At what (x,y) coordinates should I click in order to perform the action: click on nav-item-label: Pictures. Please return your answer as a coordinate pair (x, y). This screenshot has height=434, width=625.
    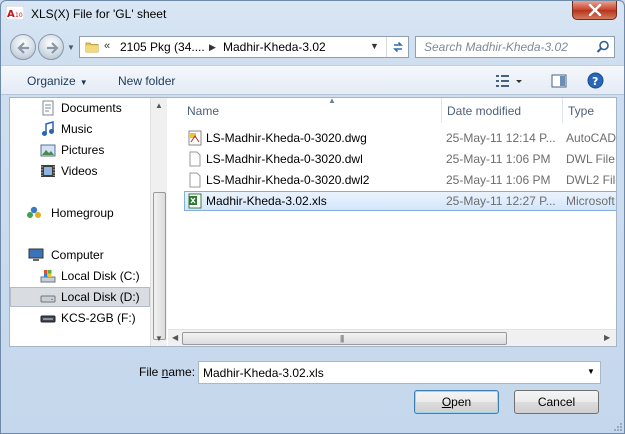
    Looking at the image, I should click on (83, 150).